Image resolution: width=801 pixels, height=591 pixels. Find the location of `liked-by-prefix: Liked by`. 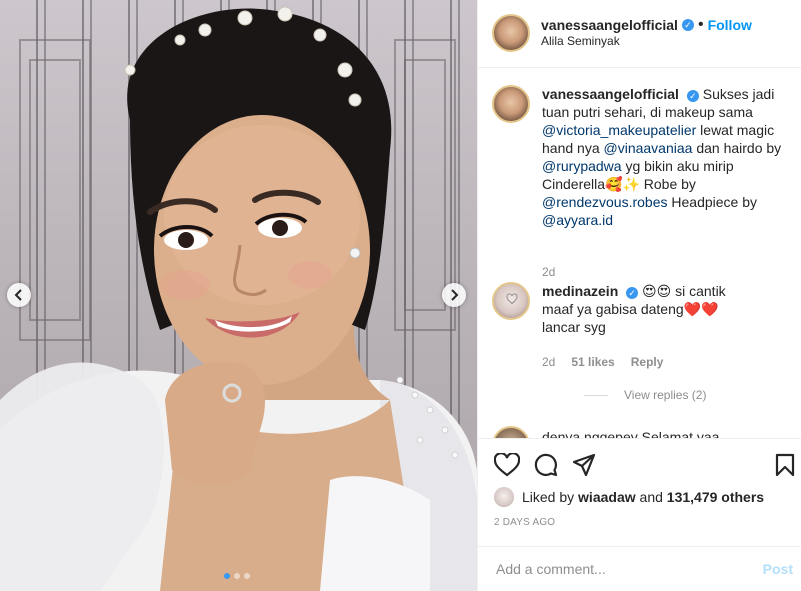

liked-by-prefix: Liked by is located at coordinates (548, 497).